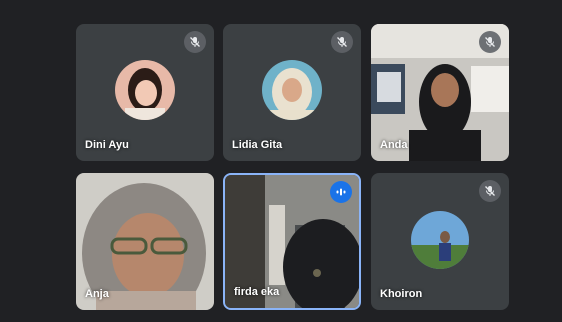 Image resolution: width=562 pixels, height=322 pixels. I want to click on participant-tile: Dini Ayu, so click(145, 92).